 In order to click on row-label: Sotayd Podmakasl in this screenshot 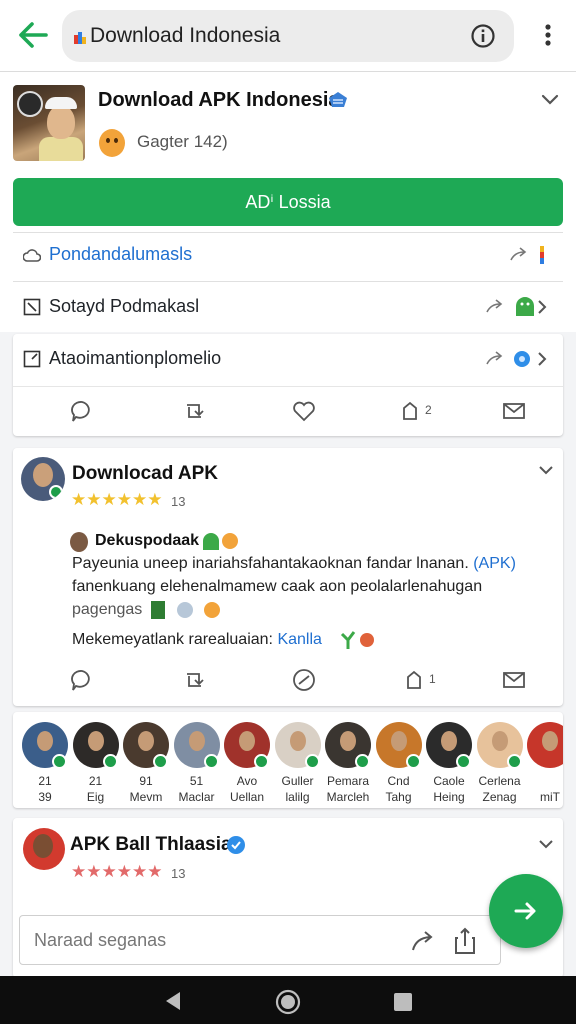, I will do `click(124, 306)`.